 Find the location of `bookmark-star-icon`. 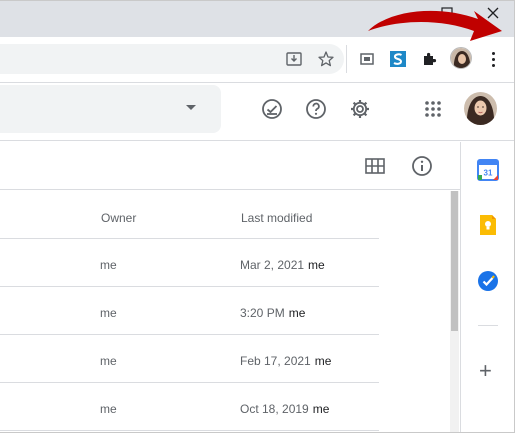

bookmark-star-icon is located at coordinates (326, 59).